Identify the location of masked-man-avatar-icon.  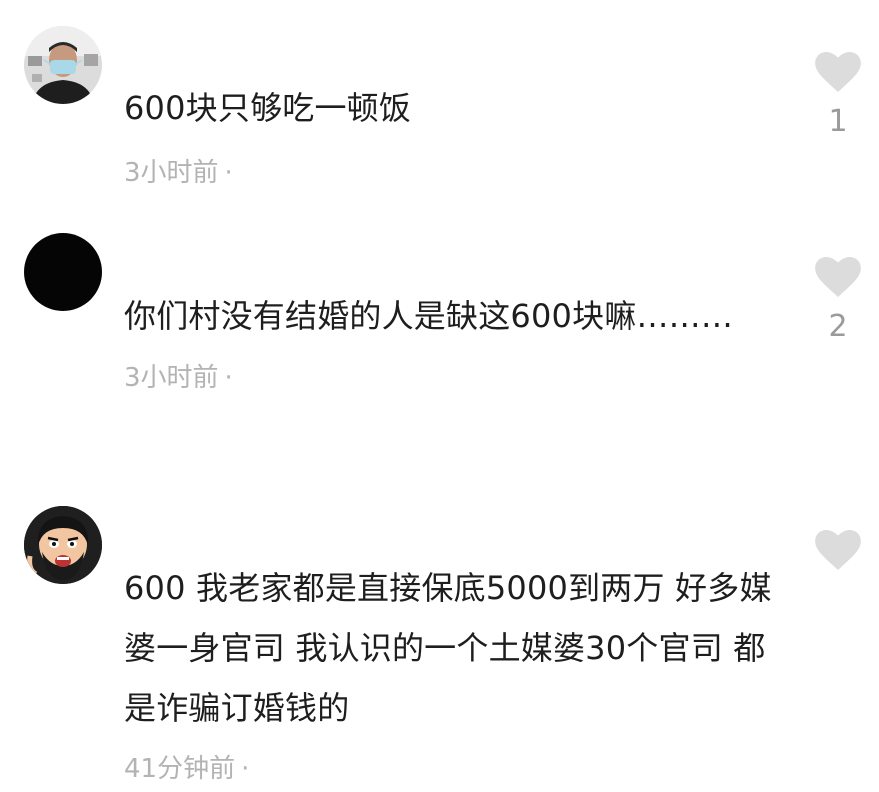
(63, 65).